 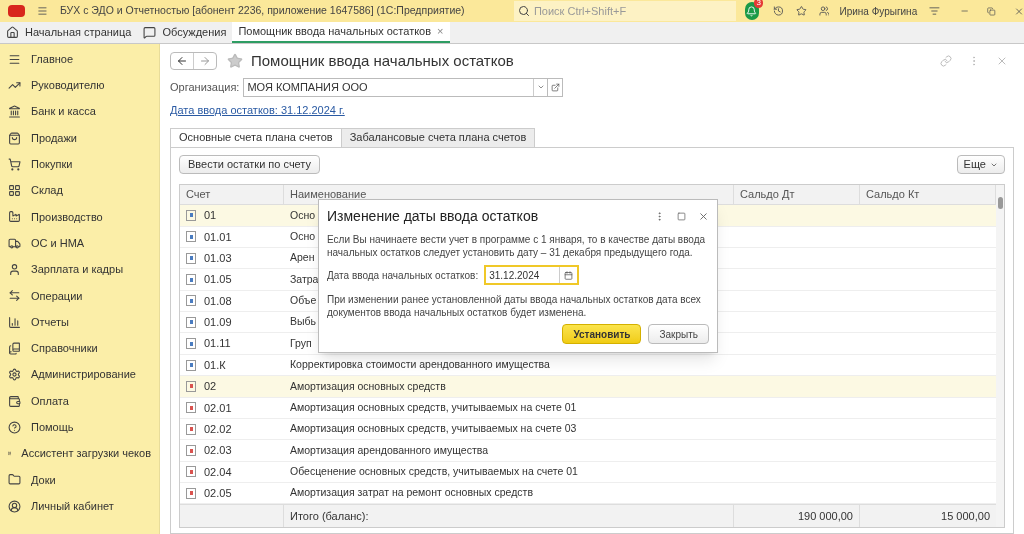 I want to click on total-label: Итого (баланс):, so click(x=329, y=516).